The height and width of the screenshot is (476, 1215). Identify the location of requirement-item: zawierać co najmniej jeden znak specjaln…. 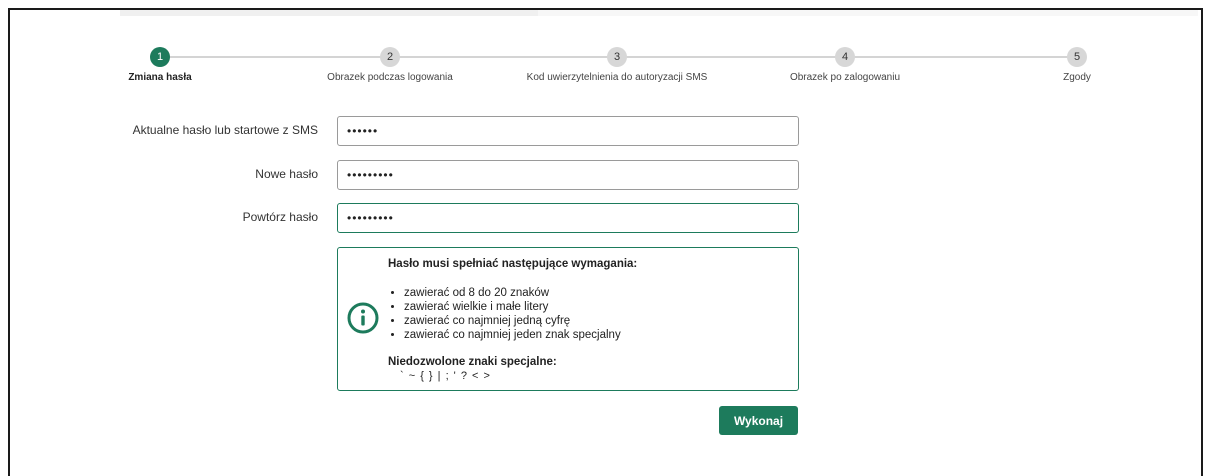
(520, 335).